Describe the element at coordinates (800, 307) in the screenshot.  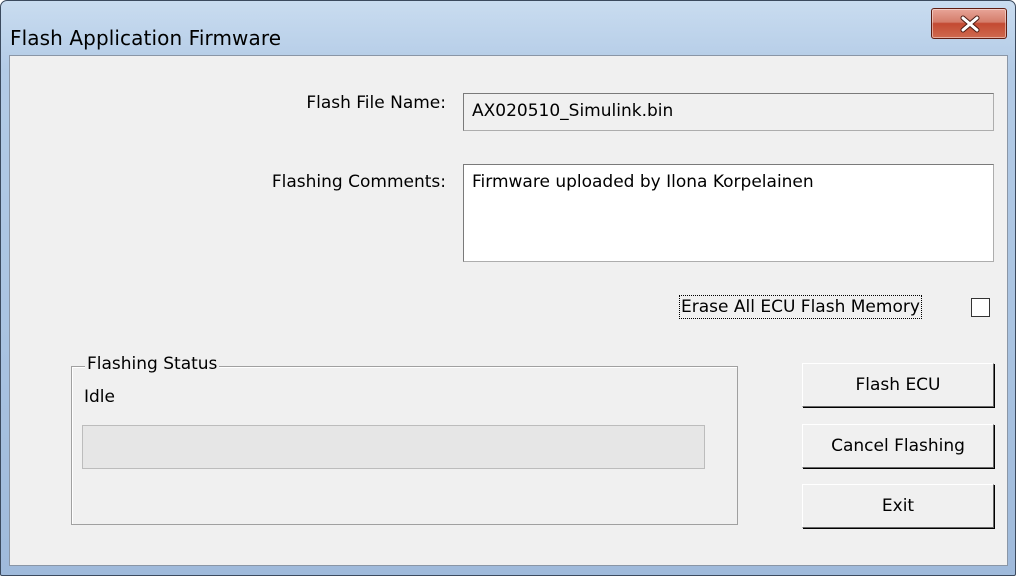
I see `erase-flash-memory-label: Erase All ECU Flash Memory` at that location.